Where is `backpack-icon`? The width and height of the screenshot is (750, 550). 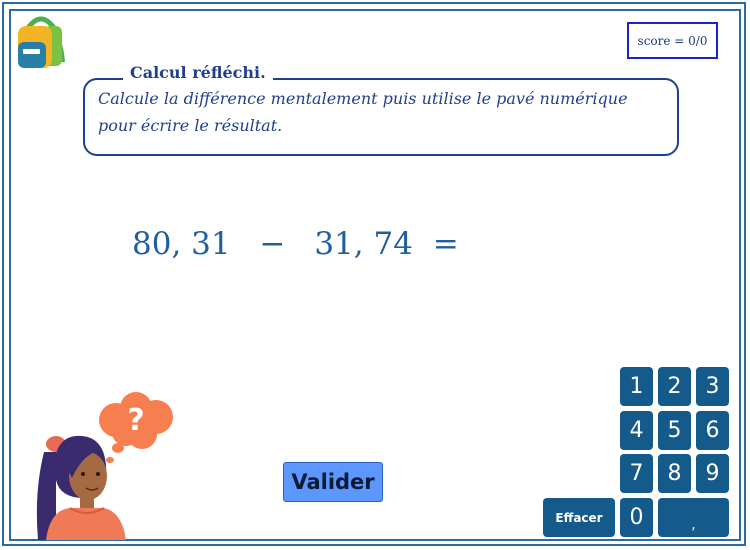
backpack-icon is located at coordinates (41, 42).